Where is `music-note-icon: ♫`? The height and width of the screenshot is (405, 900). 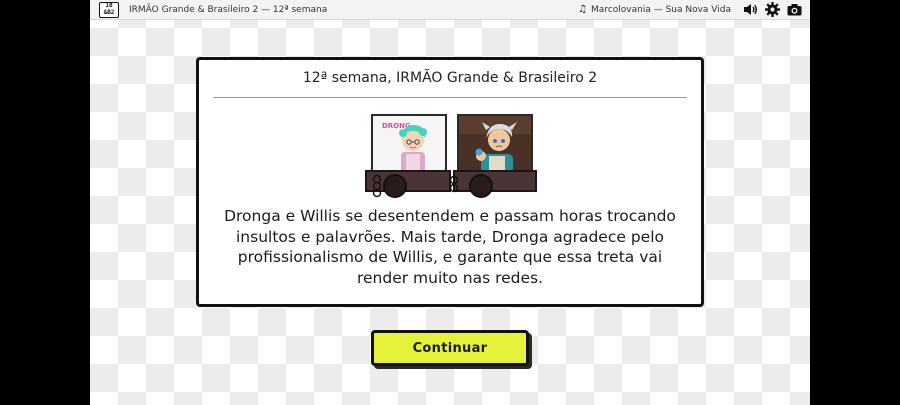 music-note-icon: ♫ is located at coordinates (583, 9).